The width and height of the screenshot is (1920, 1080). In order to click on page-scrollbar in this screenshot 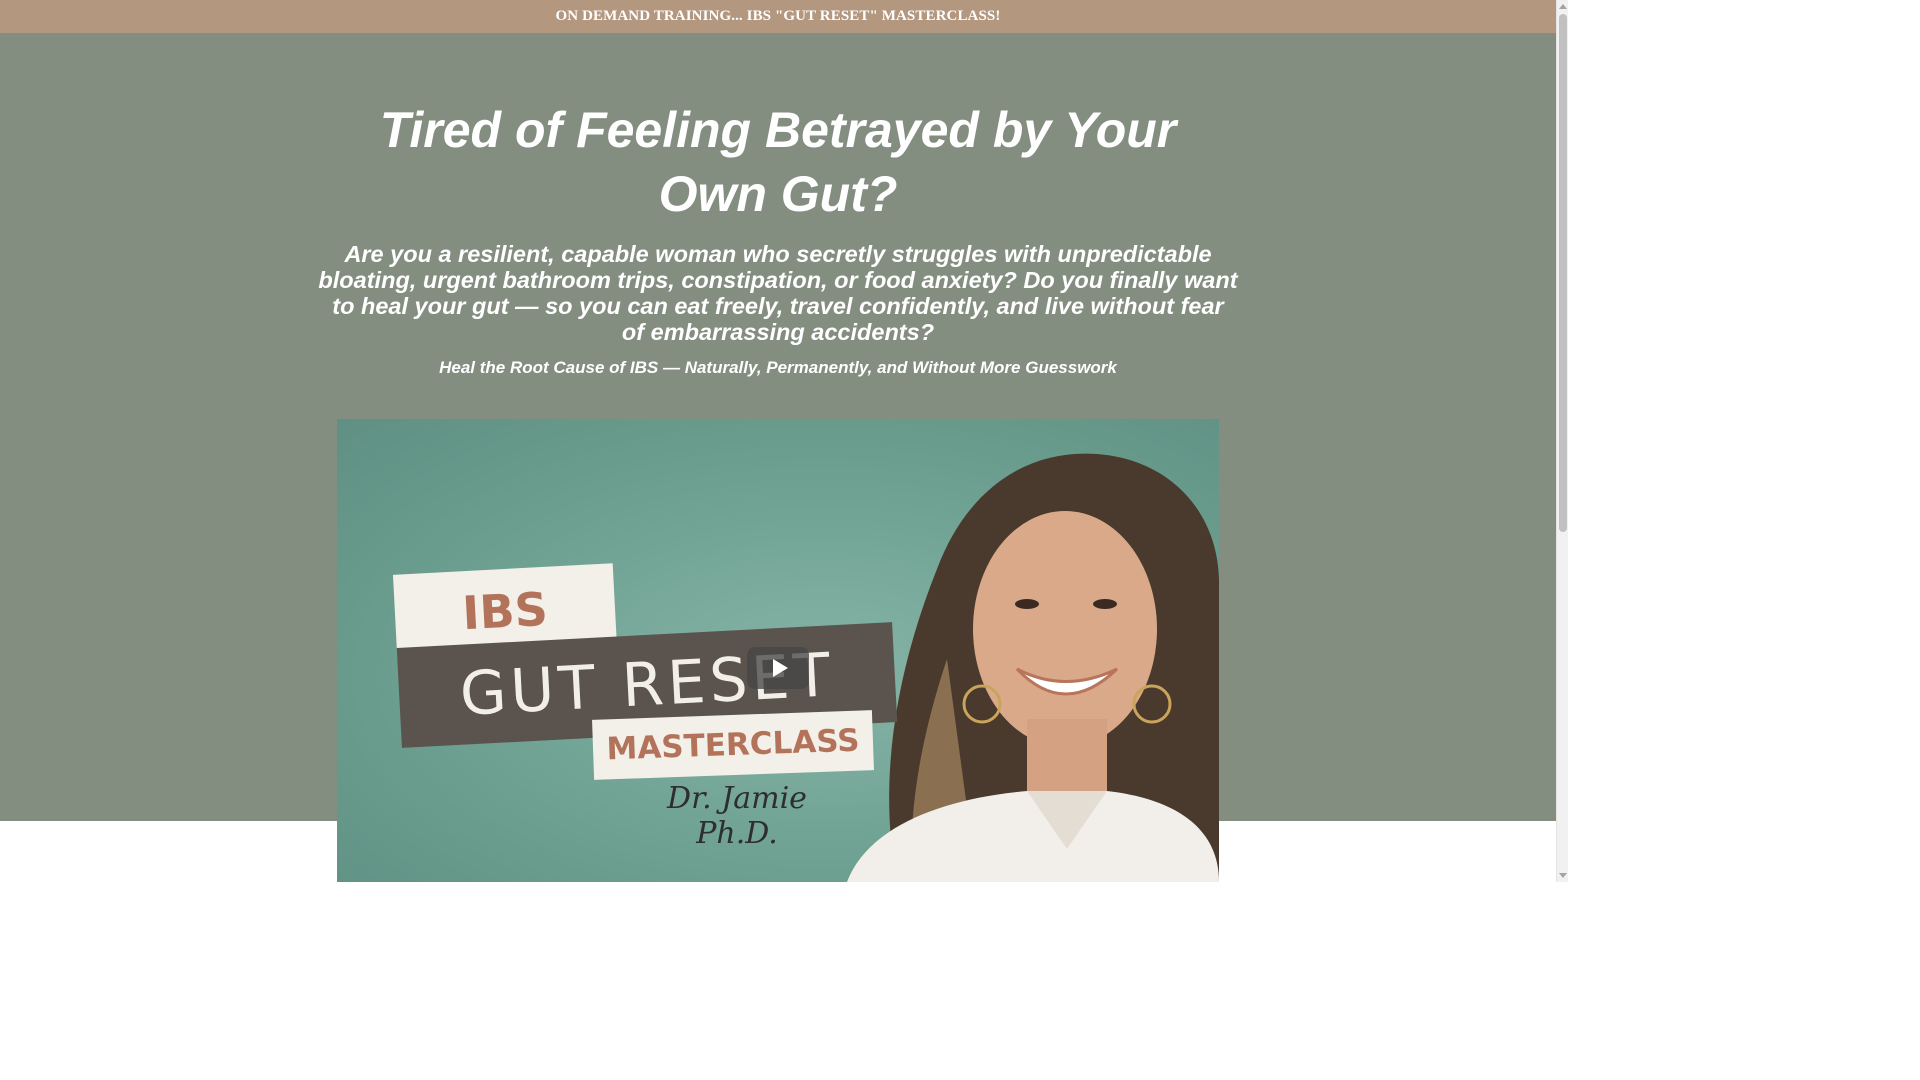, I will do `click(1562, 441)`.